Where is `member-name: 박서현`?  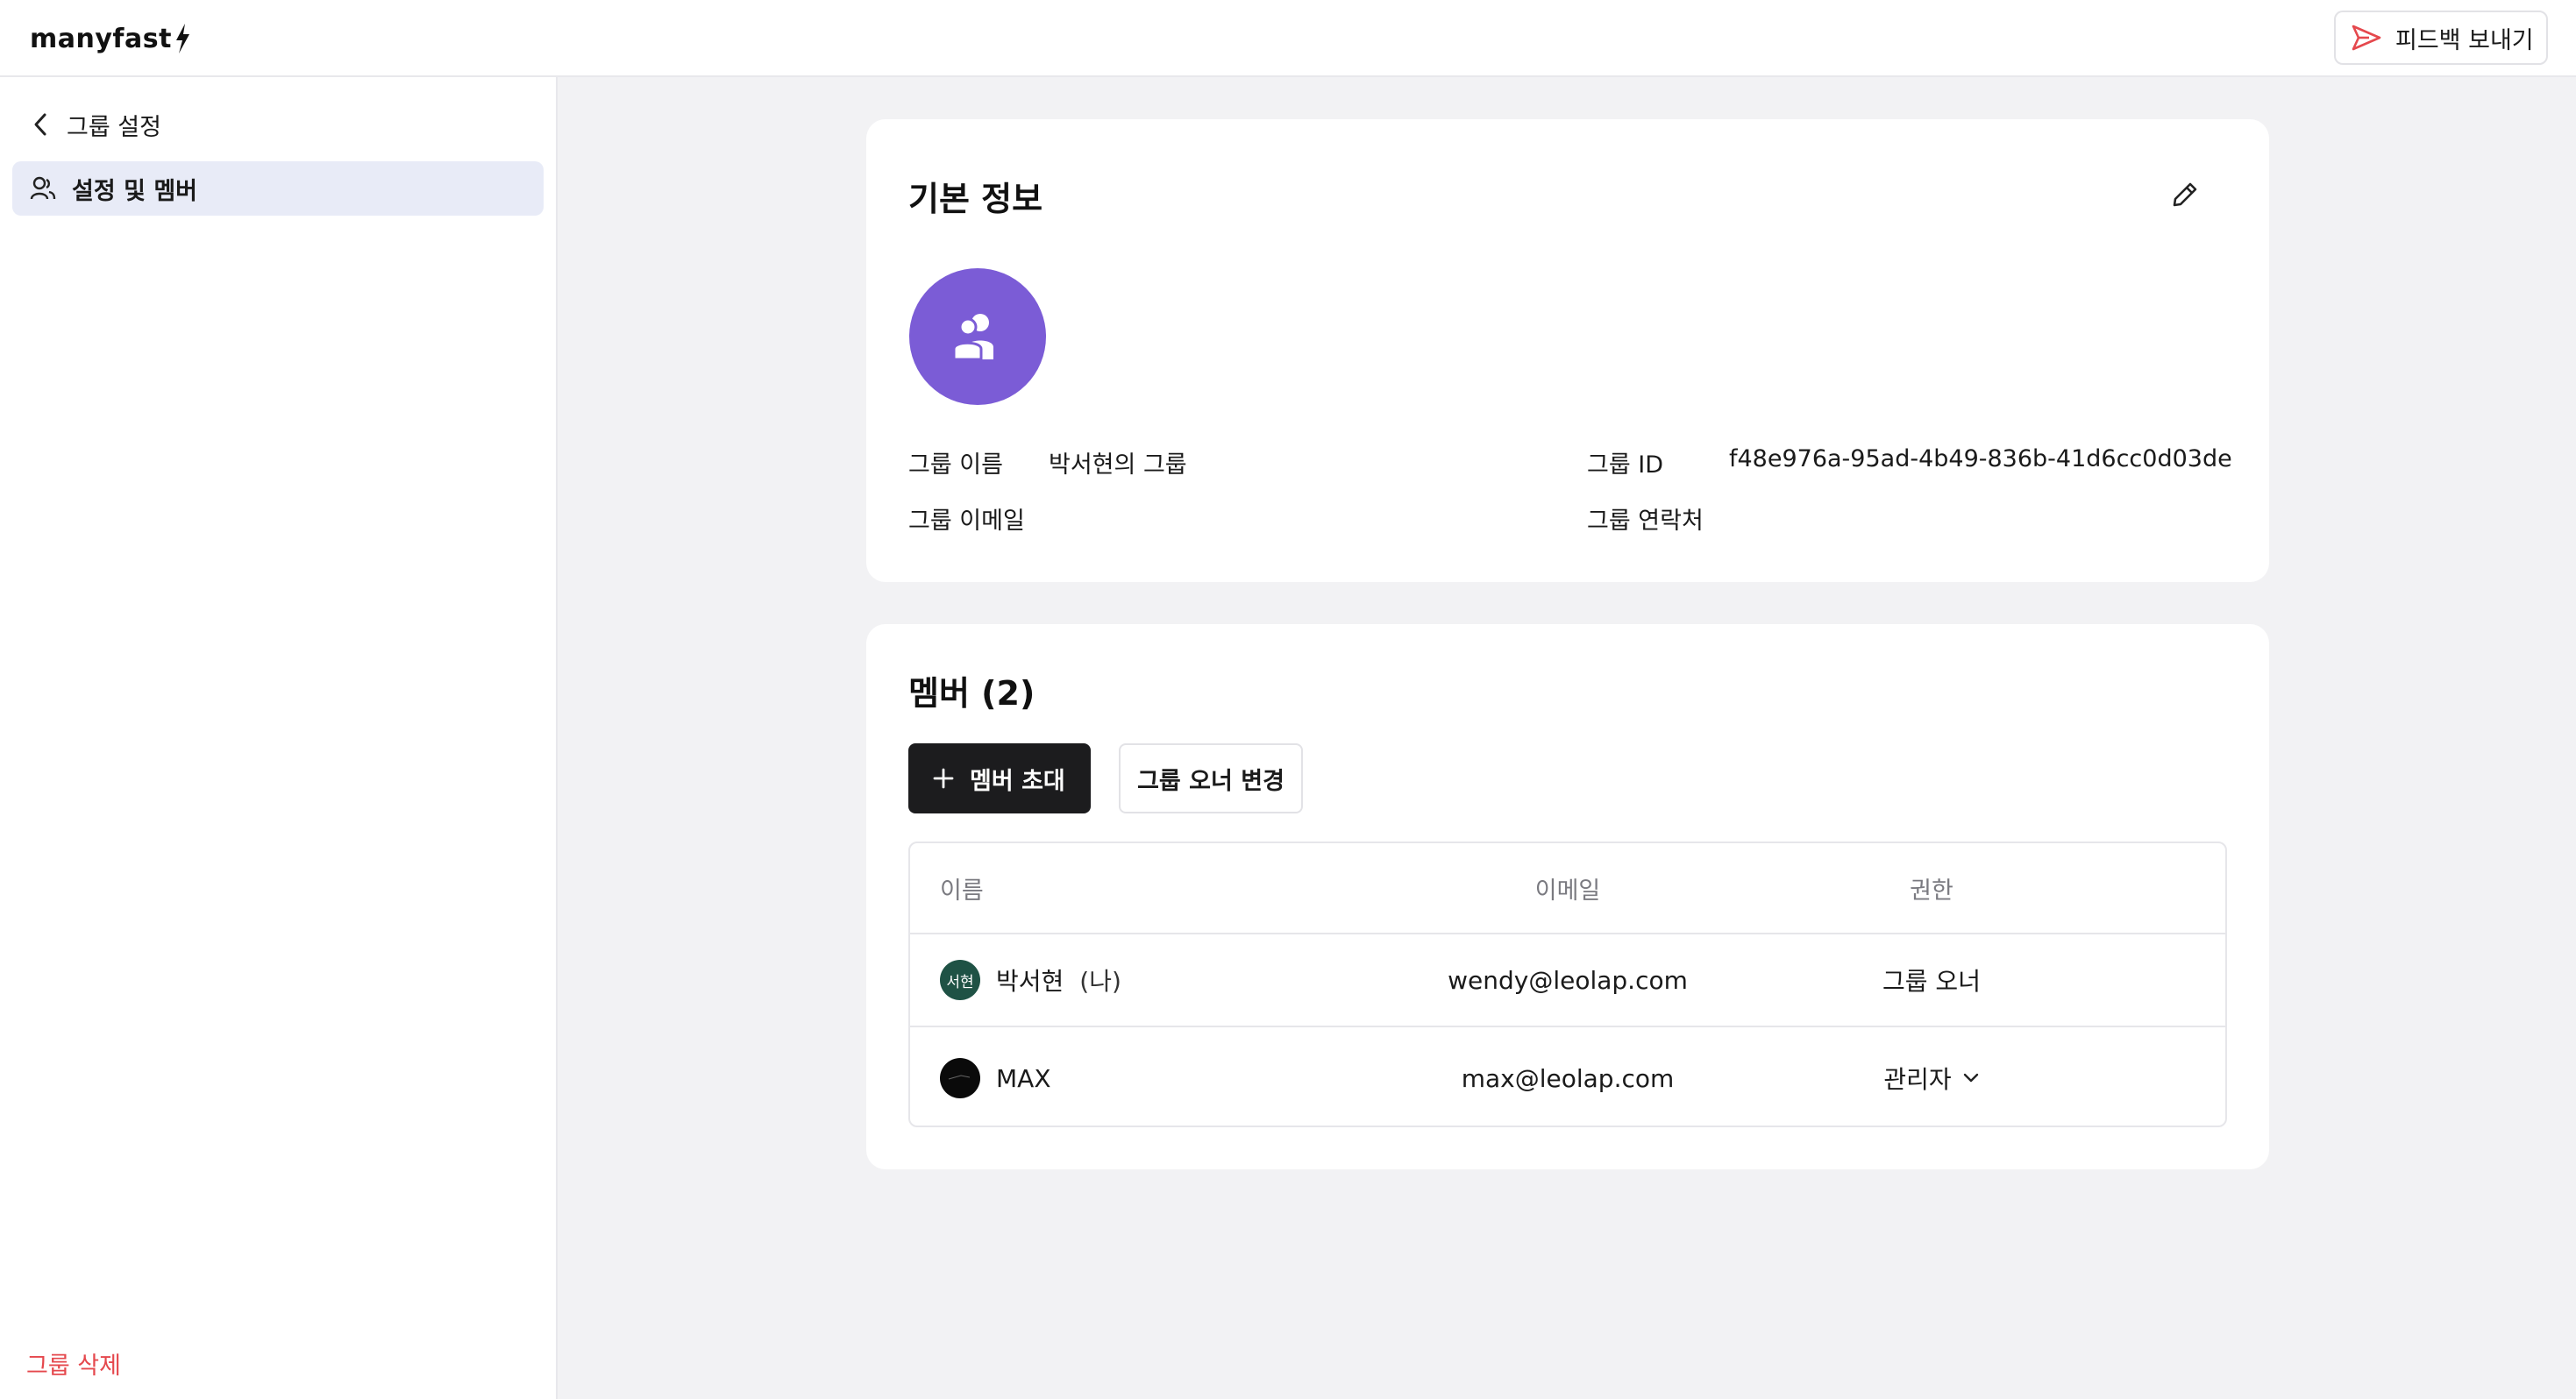 member-name: 박서현 is located at coordinates (1030, 981).